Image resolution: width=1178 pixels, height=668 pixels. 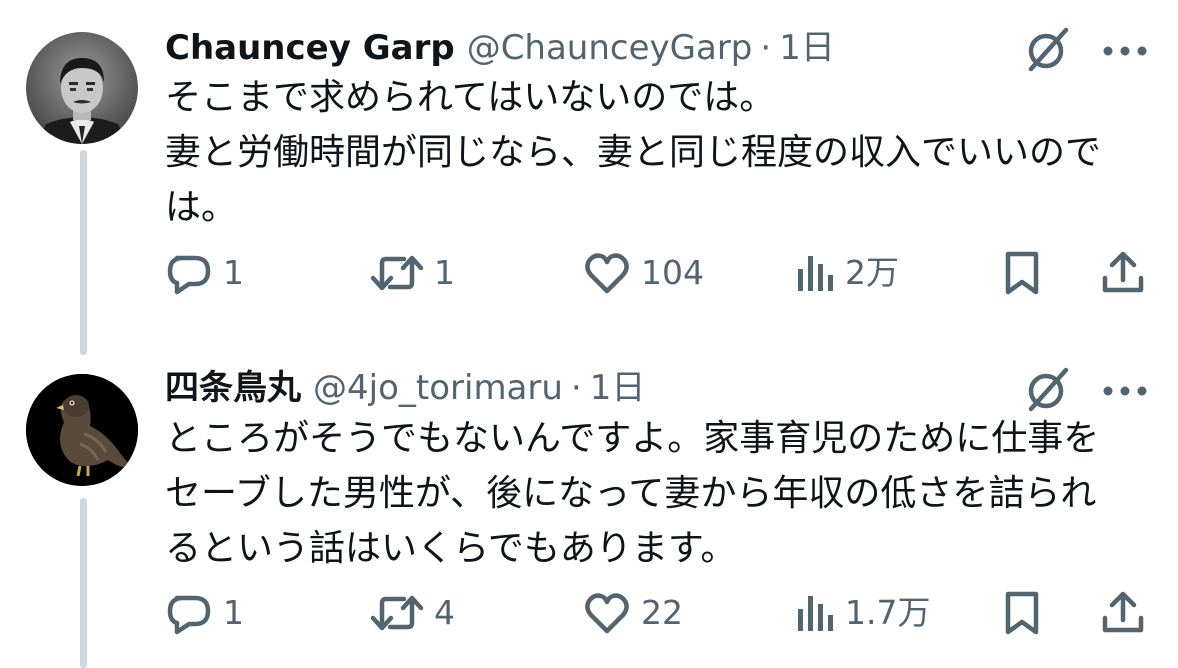 I want to click on view-count: 2万, so click(x=872, y=272).